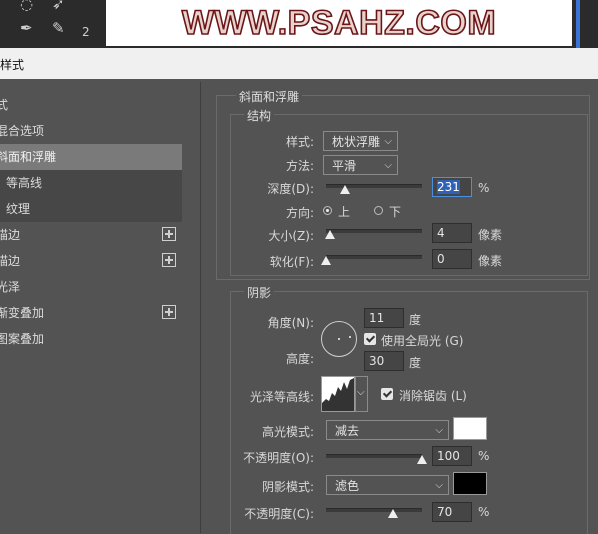 The image size is (598, 534). Describe the element at coordinates (433, 396) in the screenshot. I see `anti-alias-label: 消除锯齿 (L)` at that location.